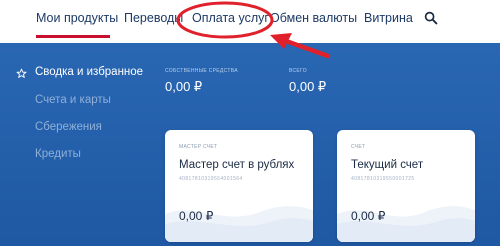 The image size is (500, 246). What do you see at coordinates (387, 165) in the screenshot?
I see `card-title: Текущий счет` at bounding box center [387, 165].